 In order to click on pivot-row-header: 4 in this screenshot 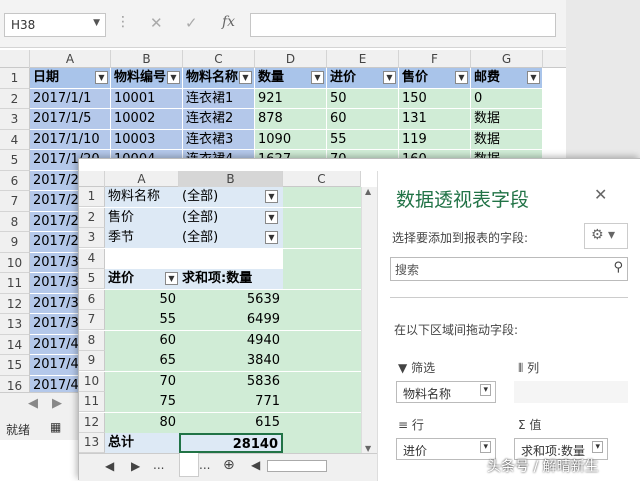, I will do `click(92, 258)`.